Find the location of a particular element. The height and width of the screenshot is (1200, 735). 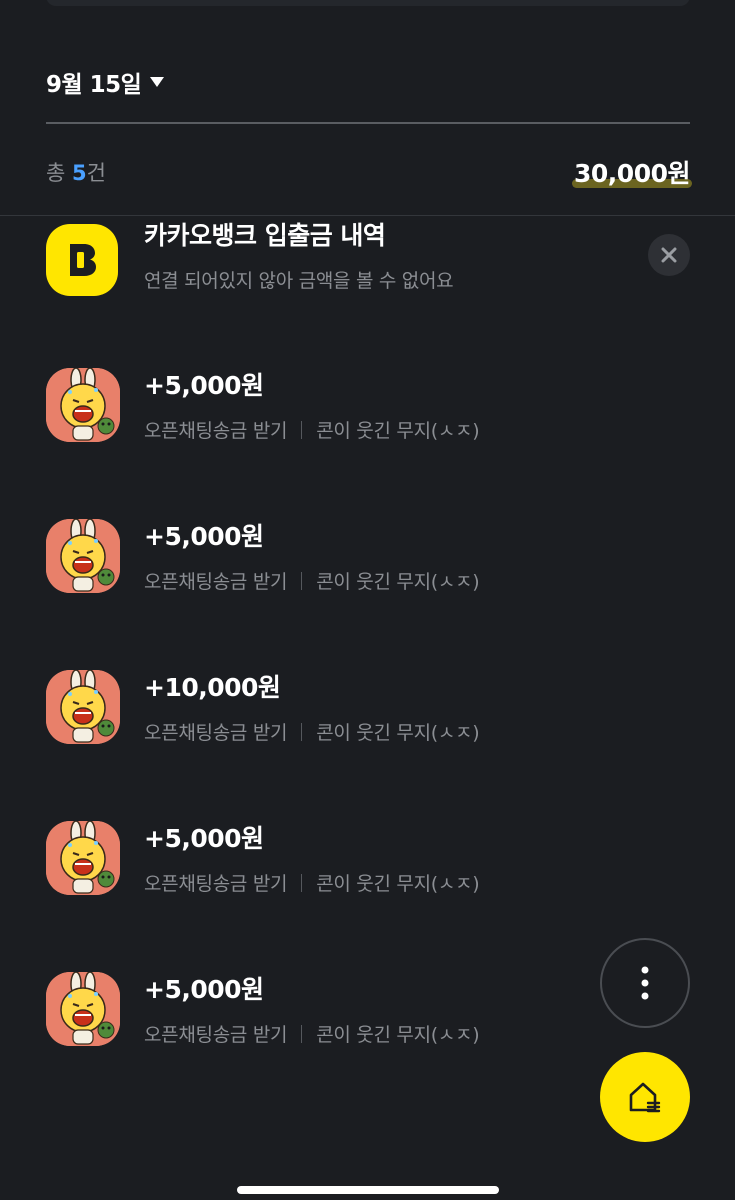

kakaobank-subtitle: 연결 되어있지 않아 금액을 볼 수 없어요 is located at coordinates (299, 281).